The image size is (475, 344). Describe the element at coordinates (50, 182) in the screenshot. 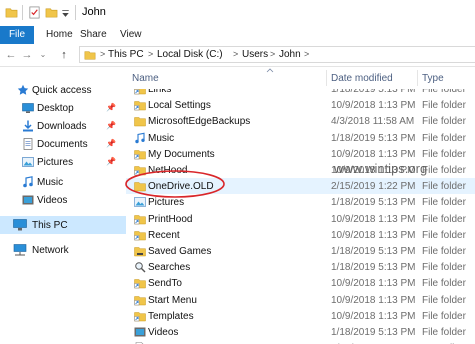

I see `nav-music-label: Music` at that location.